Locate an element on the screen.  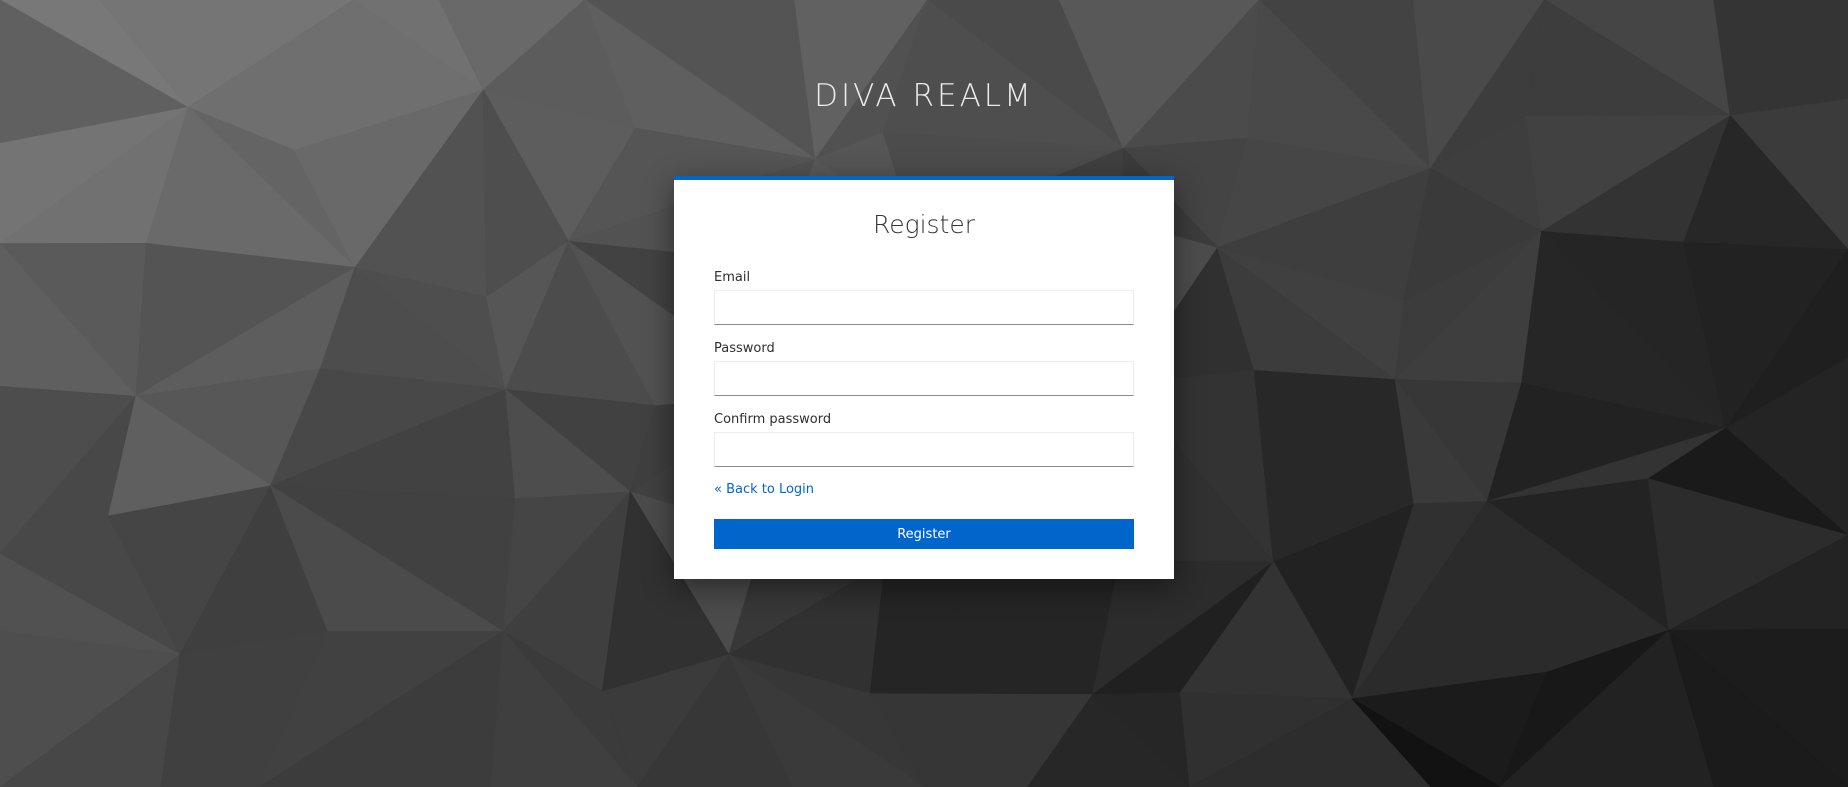
page-title: Register is located at coordinates (924, 224).